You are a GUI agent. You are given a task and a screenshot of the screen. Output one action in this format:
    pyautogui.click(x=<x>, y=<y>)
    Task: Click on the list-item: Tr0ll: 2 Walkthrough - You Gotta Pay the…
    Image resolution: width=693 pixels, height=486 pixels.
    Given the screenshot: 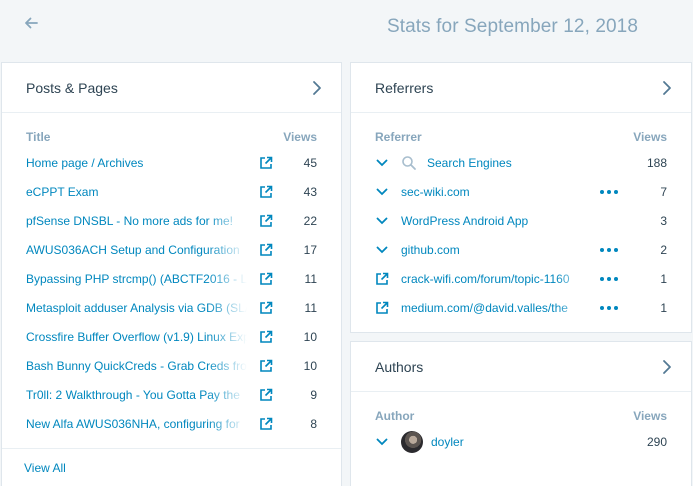 What is the action you would take?
    pyautogui.click(x=171, y=394)
    